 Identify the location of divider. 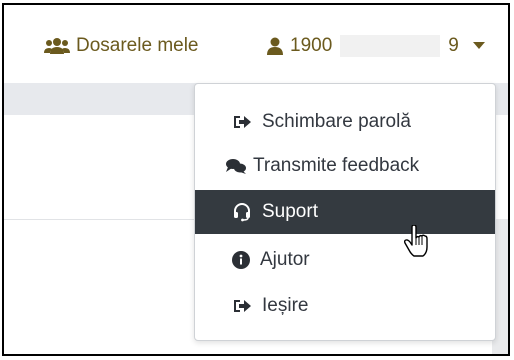
(99, 219).